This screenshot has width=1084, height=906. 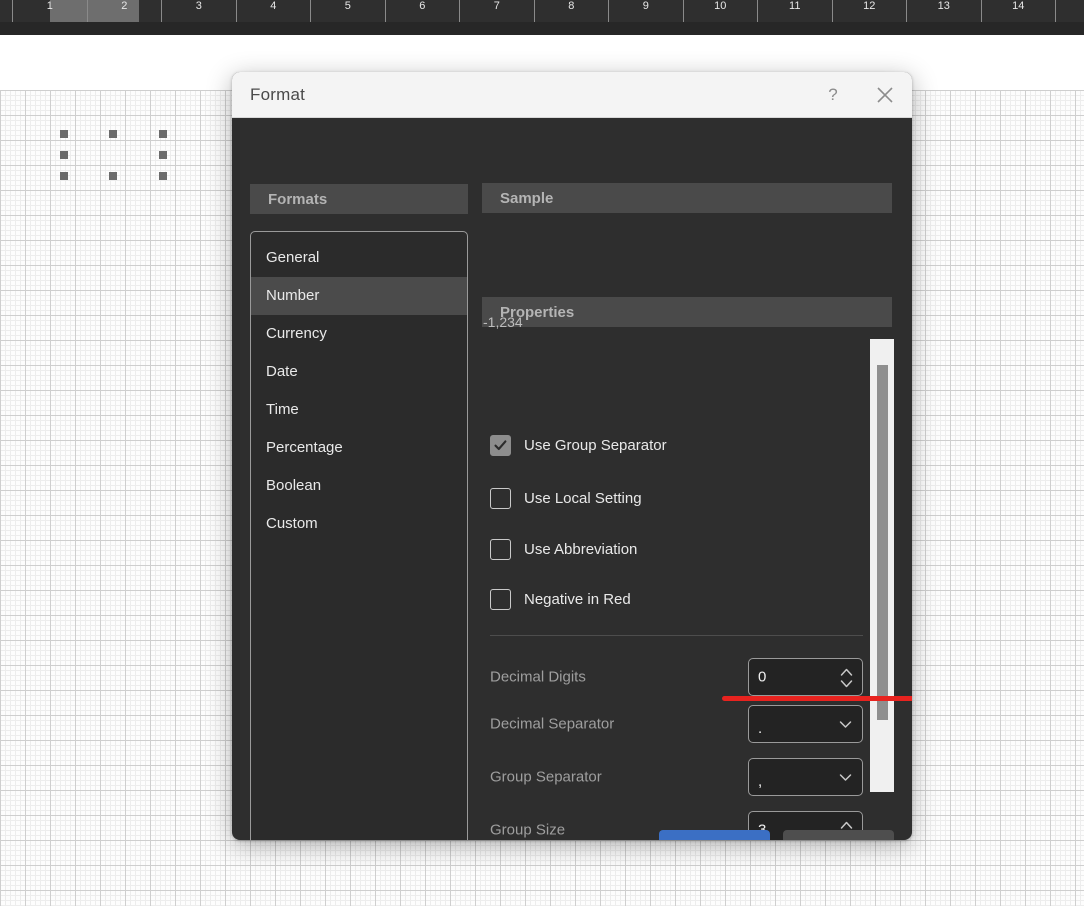 What do you see at coordinates (347, 11) in the screenshot?
I see `ruler-tick: 5` at bounding box center [347, 11].